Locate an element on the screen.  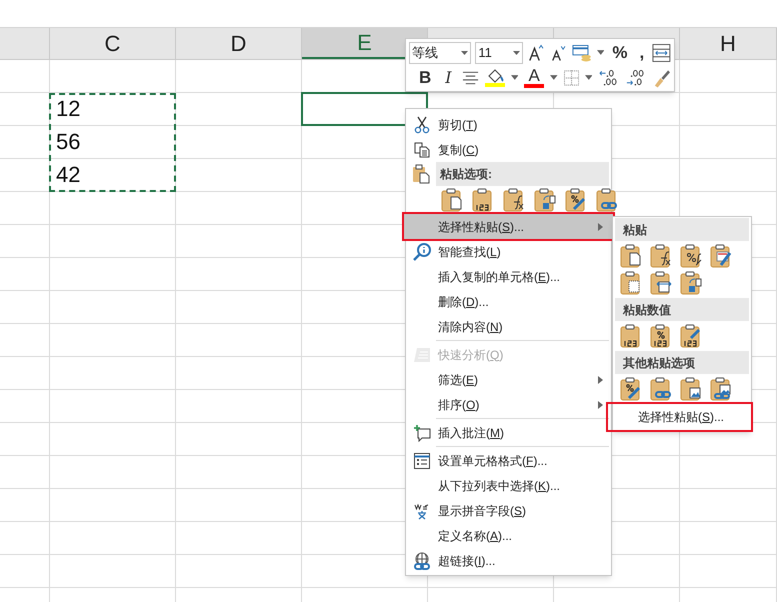
format-button: , is located at coordinates (642, 52).